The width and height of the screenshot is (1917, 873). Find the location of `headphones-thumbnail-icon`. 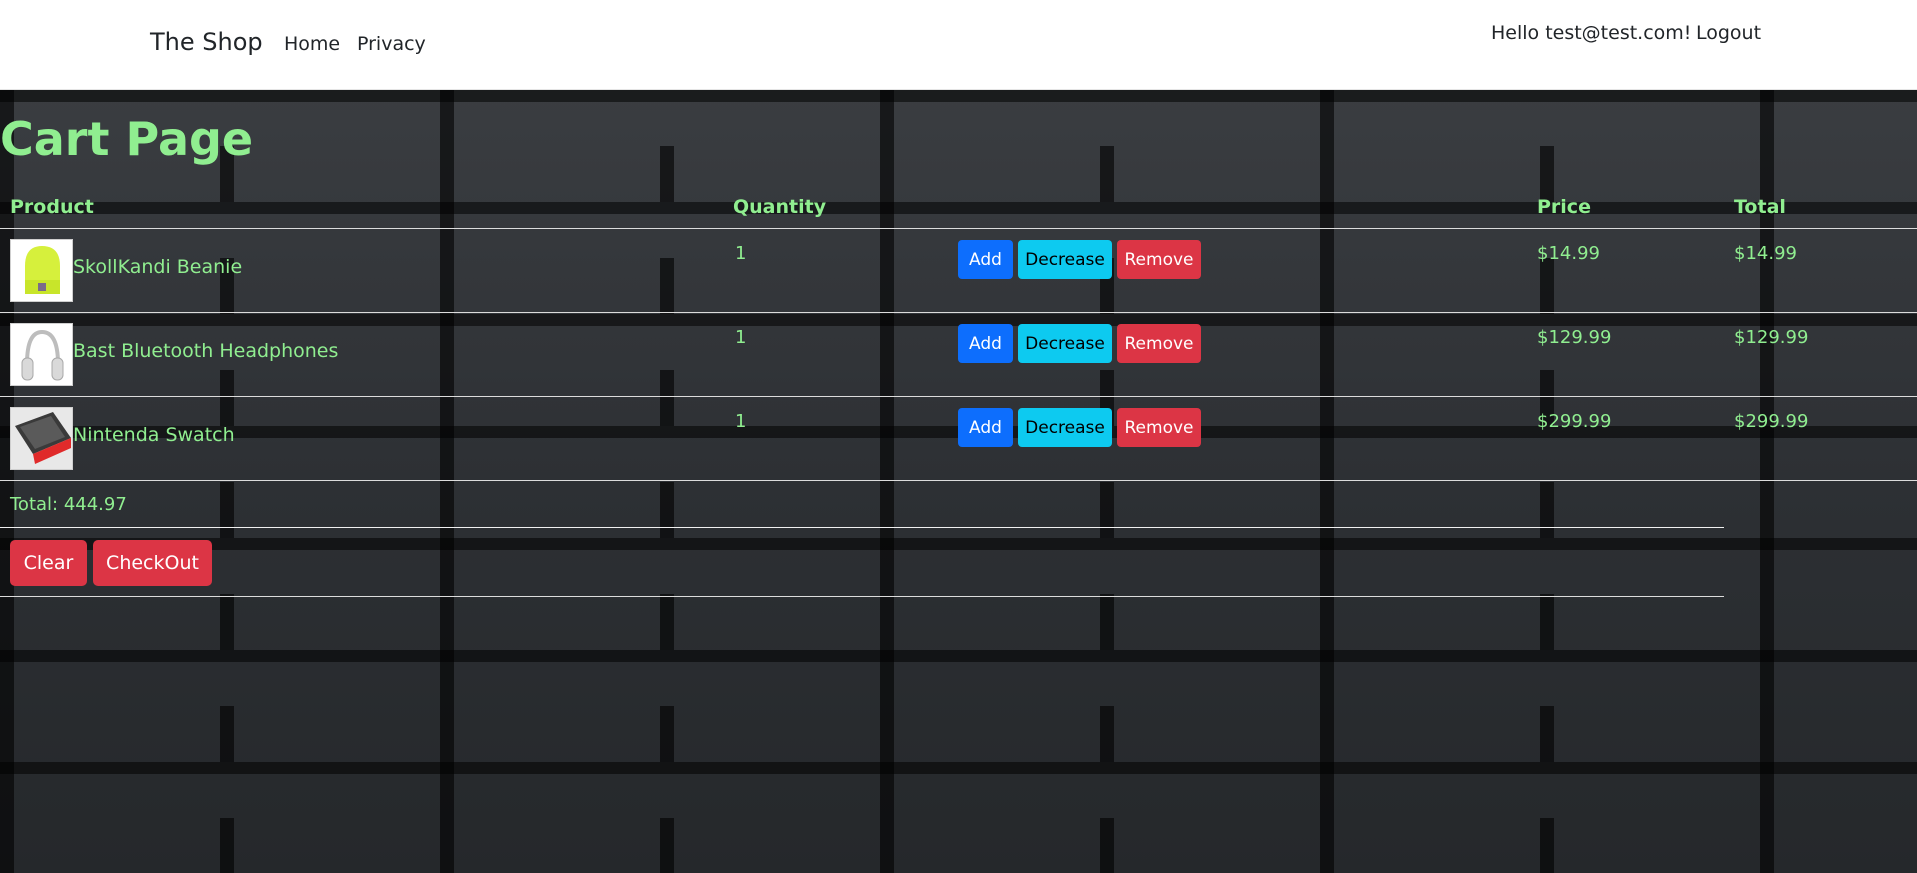

headphones-thumbnail-icon is located at coordinates (41, 354).